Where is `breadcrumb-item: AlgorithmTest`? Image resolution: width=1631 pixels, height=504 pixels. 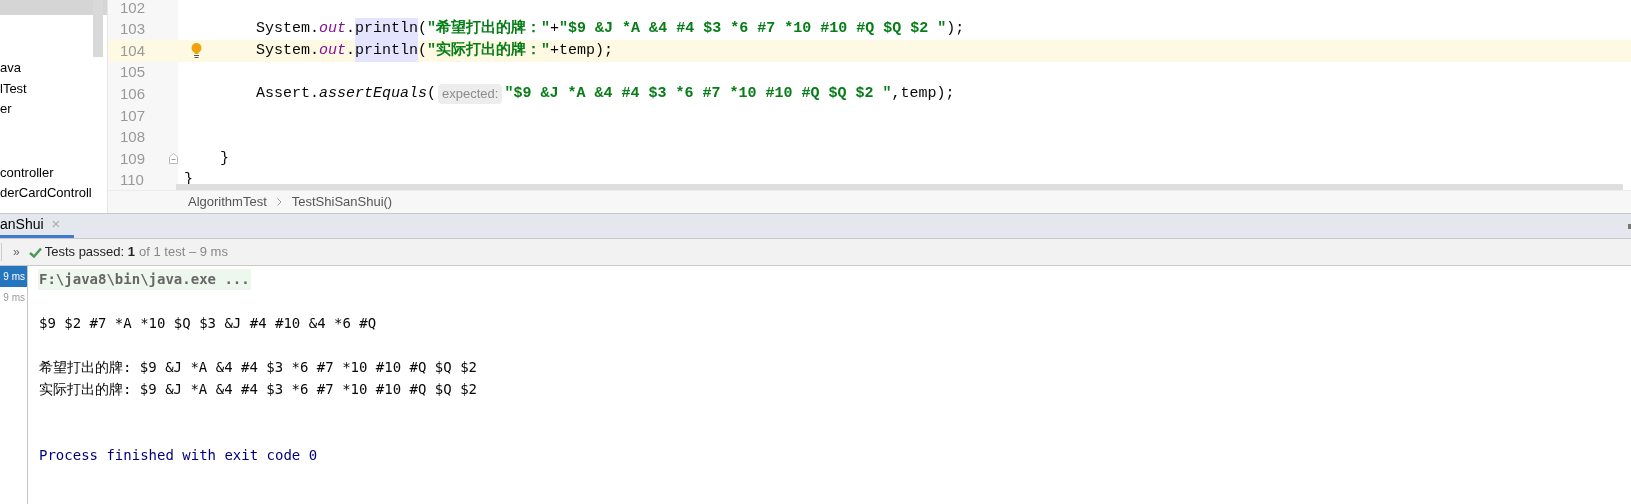
breadcrumb-item: AlgorithmTest is located at coordinates (227, 202).